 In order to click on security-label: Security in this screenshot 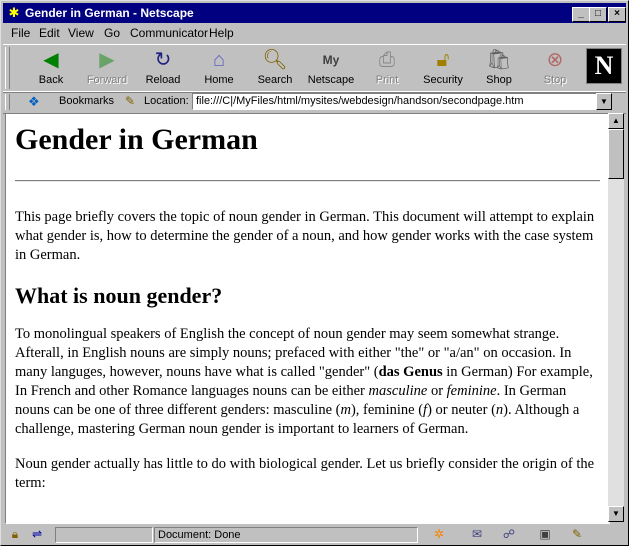, I will do `click(443, 80)`.